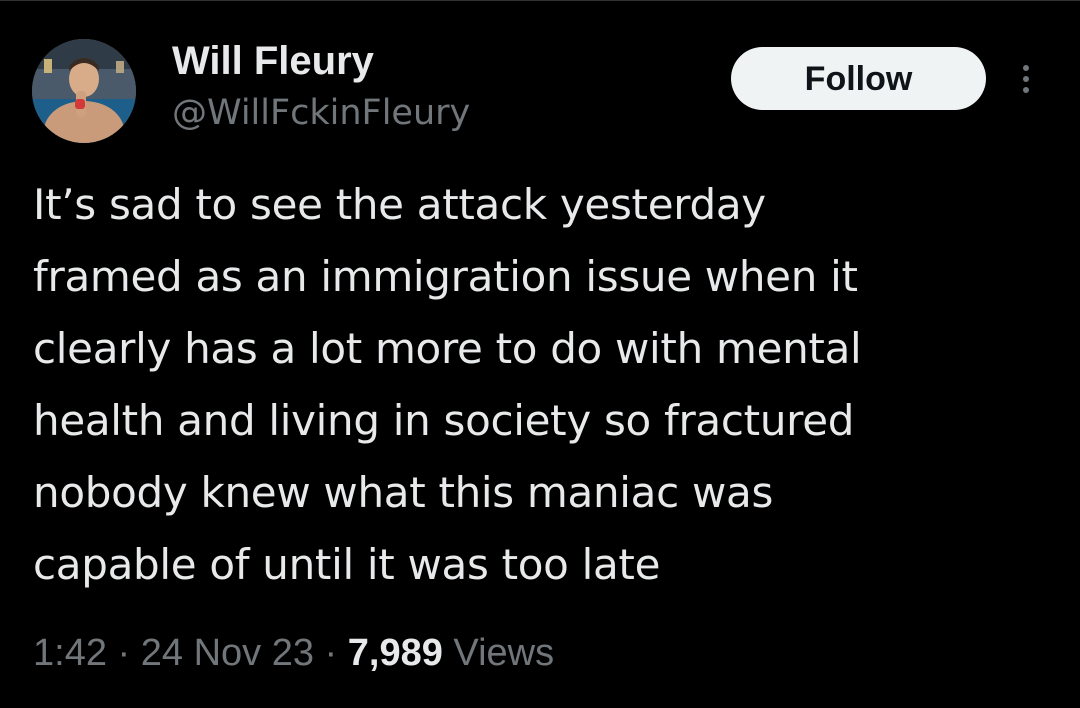 The image size is (1080, 708). What do you see at coordinates (498, 653) in the screenshot?
I see `views-label: Views` at bounding box center [498, 653].